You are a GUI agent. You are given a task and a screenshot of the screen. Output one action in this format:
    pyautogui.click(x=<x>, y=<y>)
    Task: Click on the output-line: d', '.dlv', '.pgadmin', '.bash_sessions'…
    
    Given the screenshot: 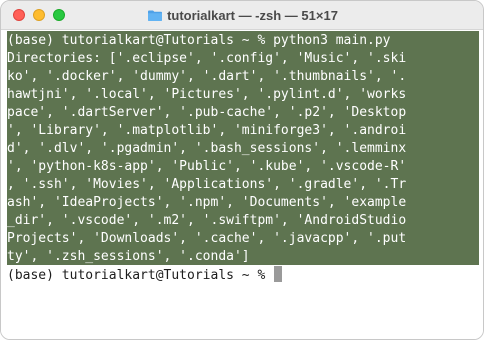 What is the action you would take?
    pyautogui.click(x=207, y=148)
    